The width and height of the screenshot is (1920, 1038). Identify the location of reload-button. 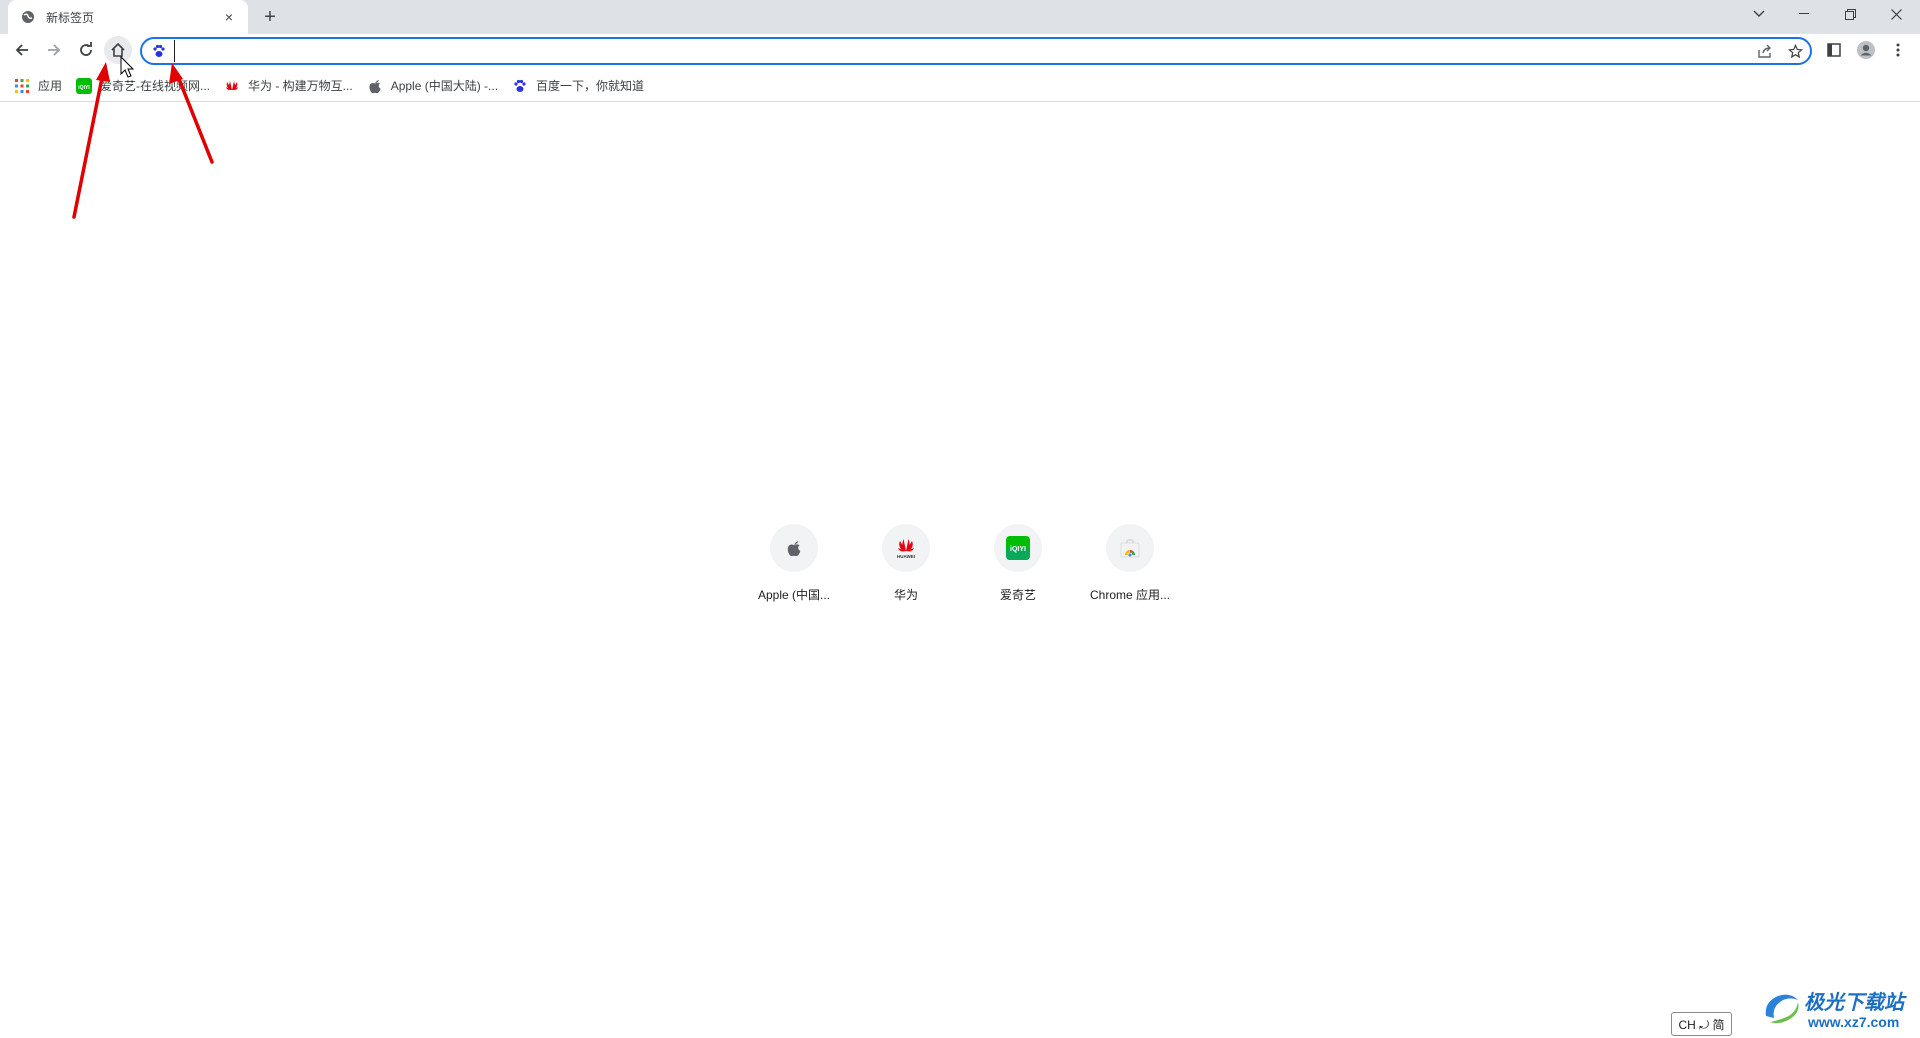
(86, 50).